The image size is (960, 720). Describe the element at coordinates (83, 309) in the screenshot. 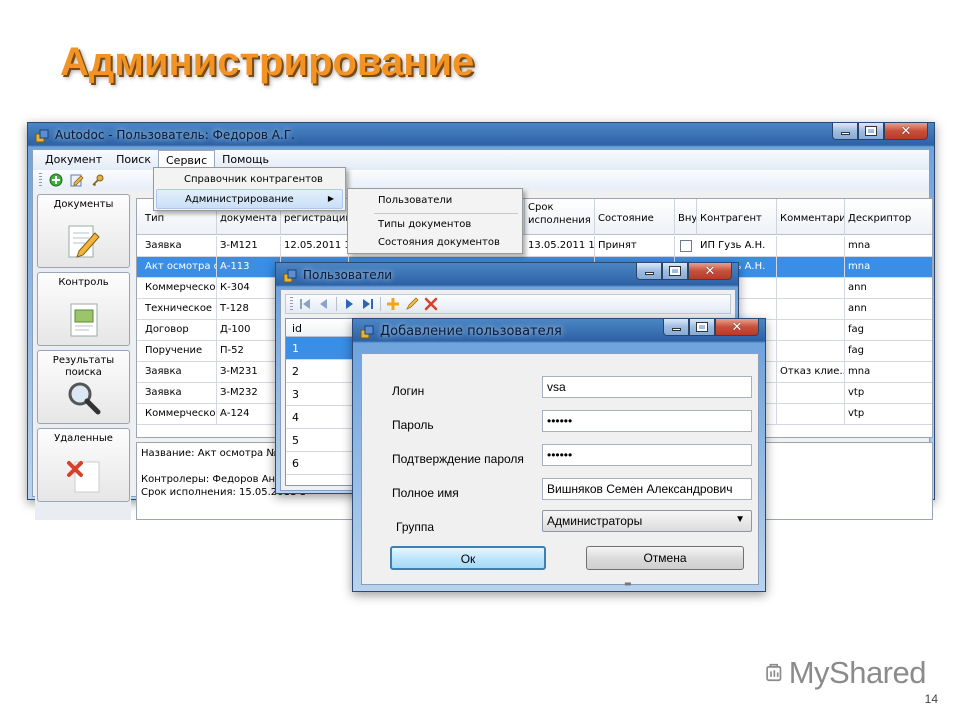

I see `nav-control-button: Контроль` at that location.